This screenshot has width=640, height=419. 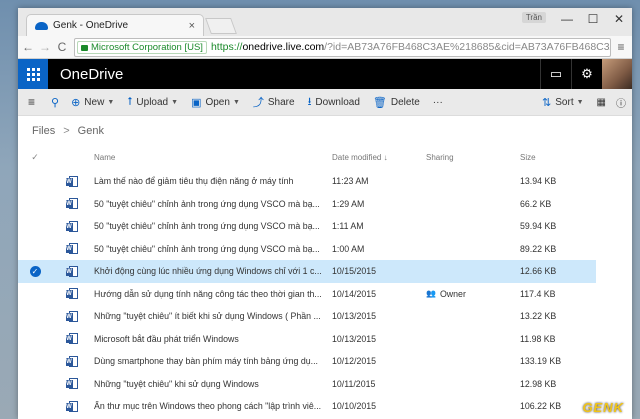 What do you see at coordinates (221, 26) in the screenshot?
I see `new-tab-button` at bounding box center [221, 26].